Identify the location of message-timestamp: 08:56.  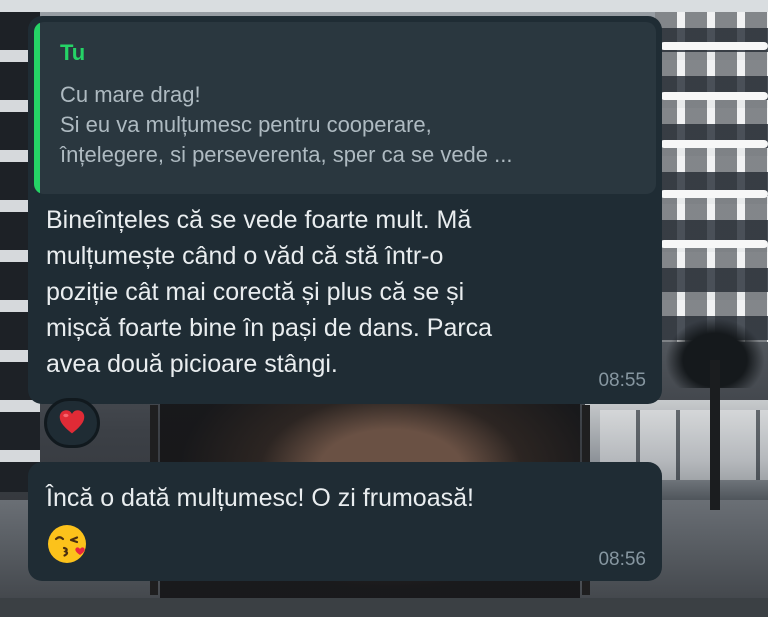
(622, 559).